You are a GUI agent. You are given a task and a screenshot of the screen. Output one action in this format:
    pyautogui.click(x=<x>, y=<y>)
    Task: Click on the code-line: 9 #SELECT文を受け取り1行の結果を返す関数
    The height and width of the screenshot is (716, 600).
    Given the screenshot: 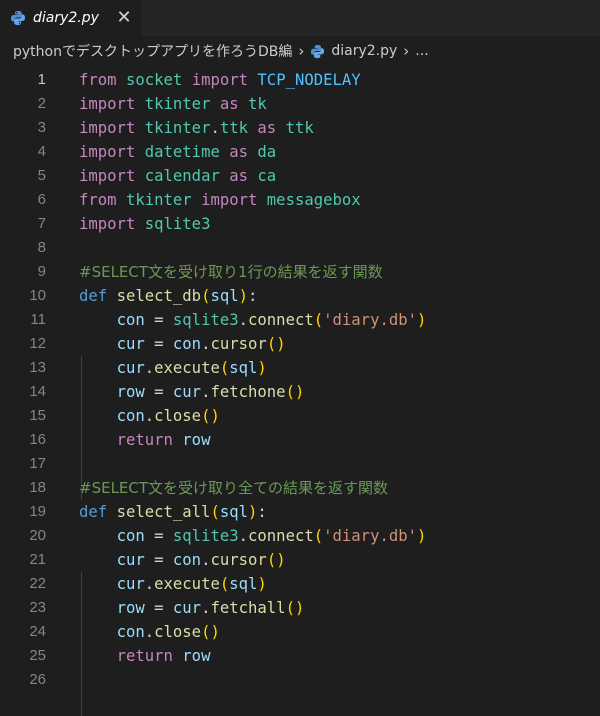 What is the action you would take?
    pyautogui.click(x=300, y=272)
    